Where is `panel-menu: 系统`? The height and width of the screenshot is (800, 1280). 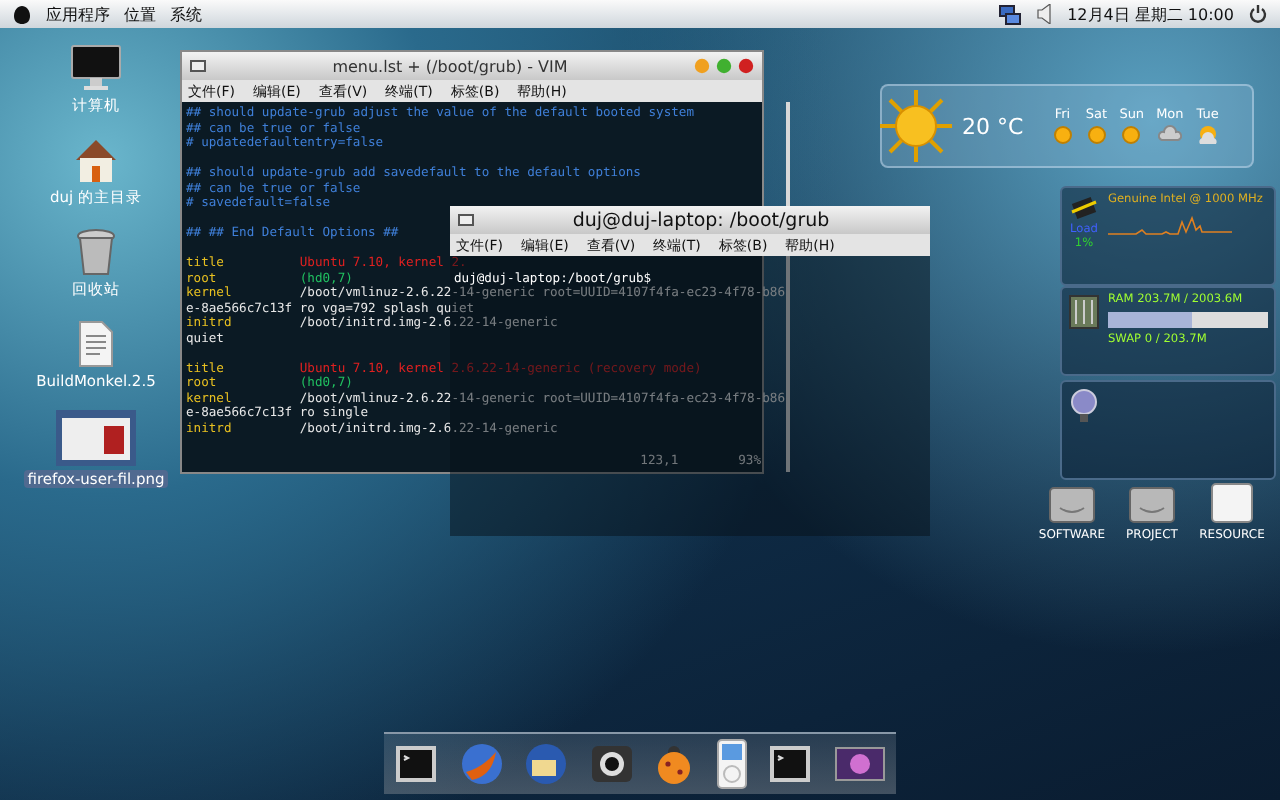
panel-menu: 系统 is located at coordinates (186, 14).